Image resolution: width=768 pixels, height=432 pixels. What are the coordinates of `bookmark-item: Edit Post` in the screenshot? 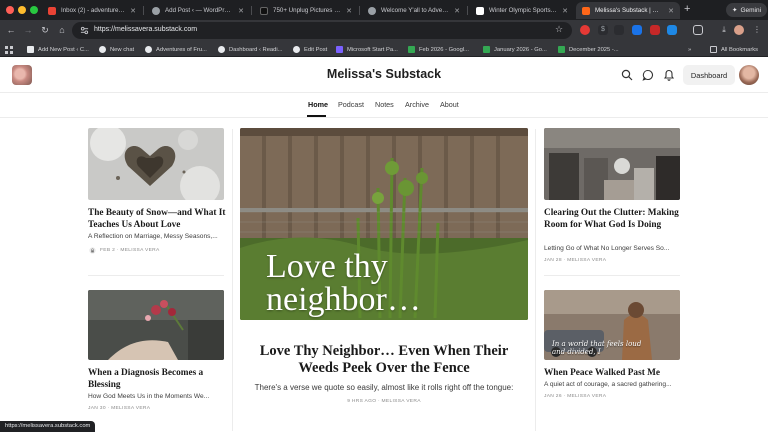 It's located at (310, 49).